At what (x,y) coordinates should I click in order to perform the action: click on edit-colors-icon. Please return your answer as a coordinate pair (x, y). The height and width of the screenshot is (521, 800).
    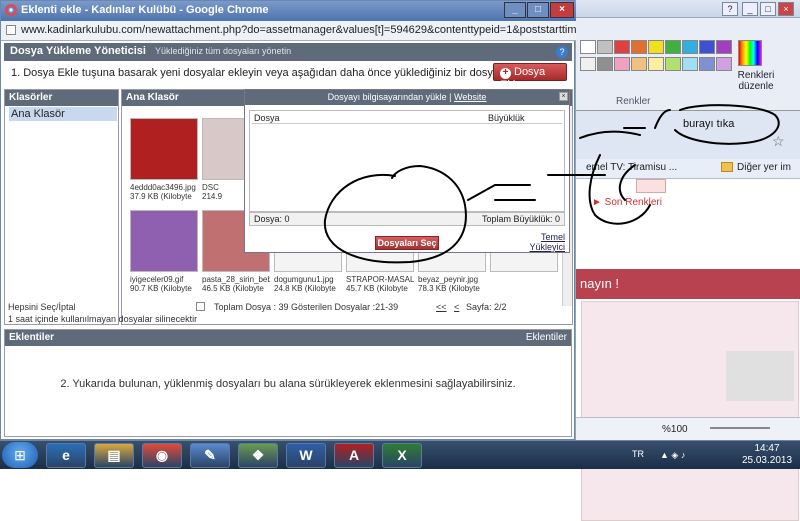
    Looking at the image, I should click on (750, 53).